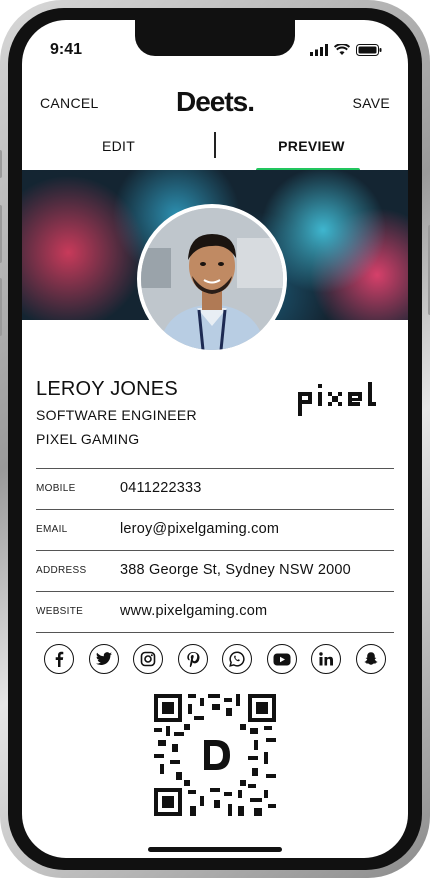 The height and width of the screenshot is (878, 430). What do you see at coordinates (311, 146) in the screenshot?
I see `tab-preview: PREVIEW` at bounding box center [311, 146].